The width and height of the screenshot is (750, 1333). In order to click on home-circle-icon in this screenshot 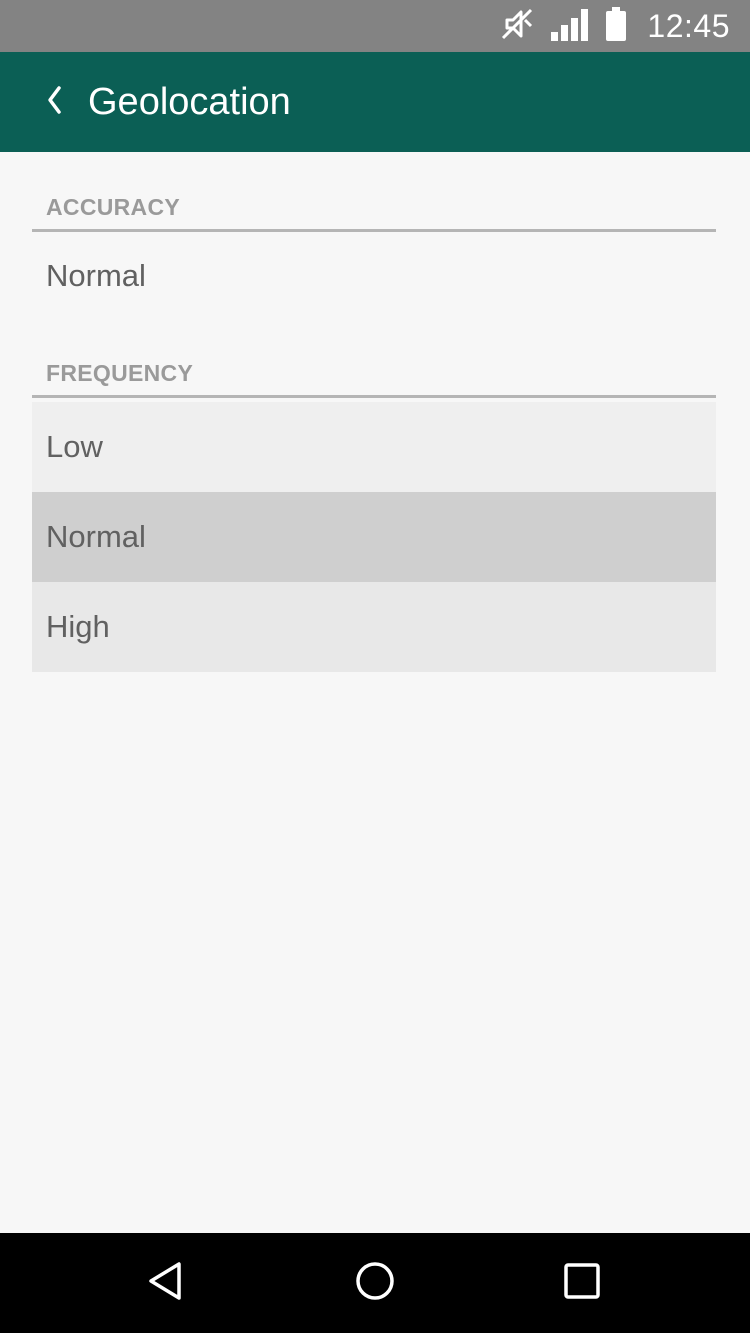, I will do `click(375, 1283)`.